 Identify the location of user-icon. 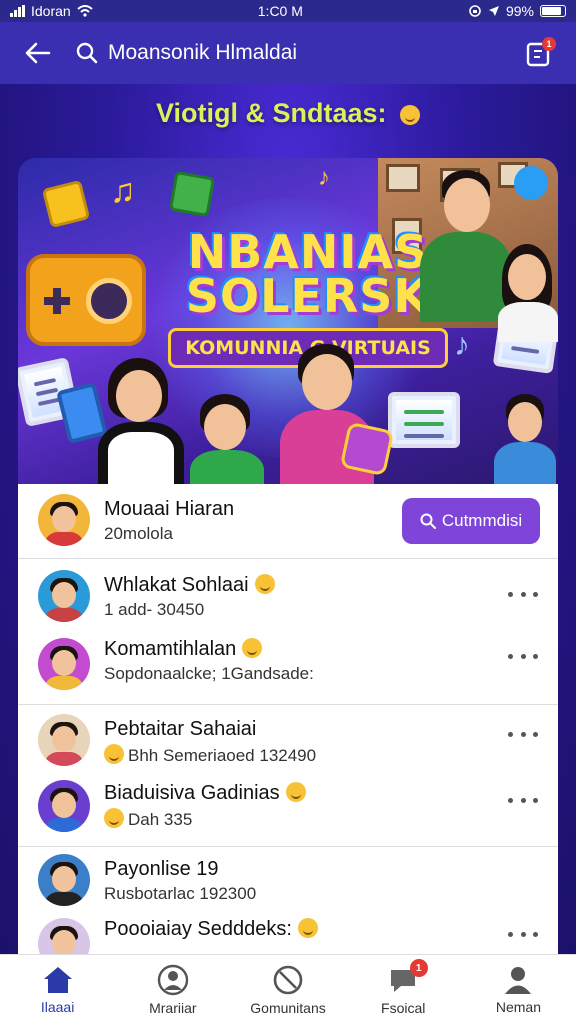
(518, 980).